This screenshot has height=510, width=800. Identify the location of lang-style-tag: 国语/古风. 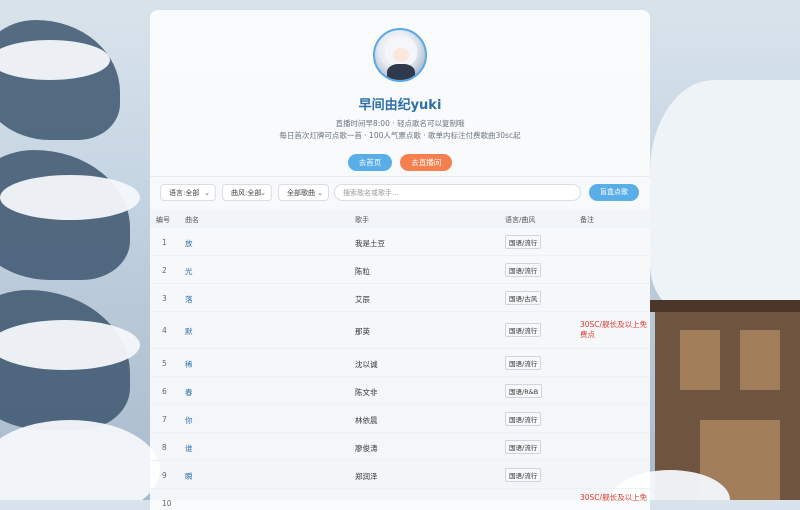
(523, 298).